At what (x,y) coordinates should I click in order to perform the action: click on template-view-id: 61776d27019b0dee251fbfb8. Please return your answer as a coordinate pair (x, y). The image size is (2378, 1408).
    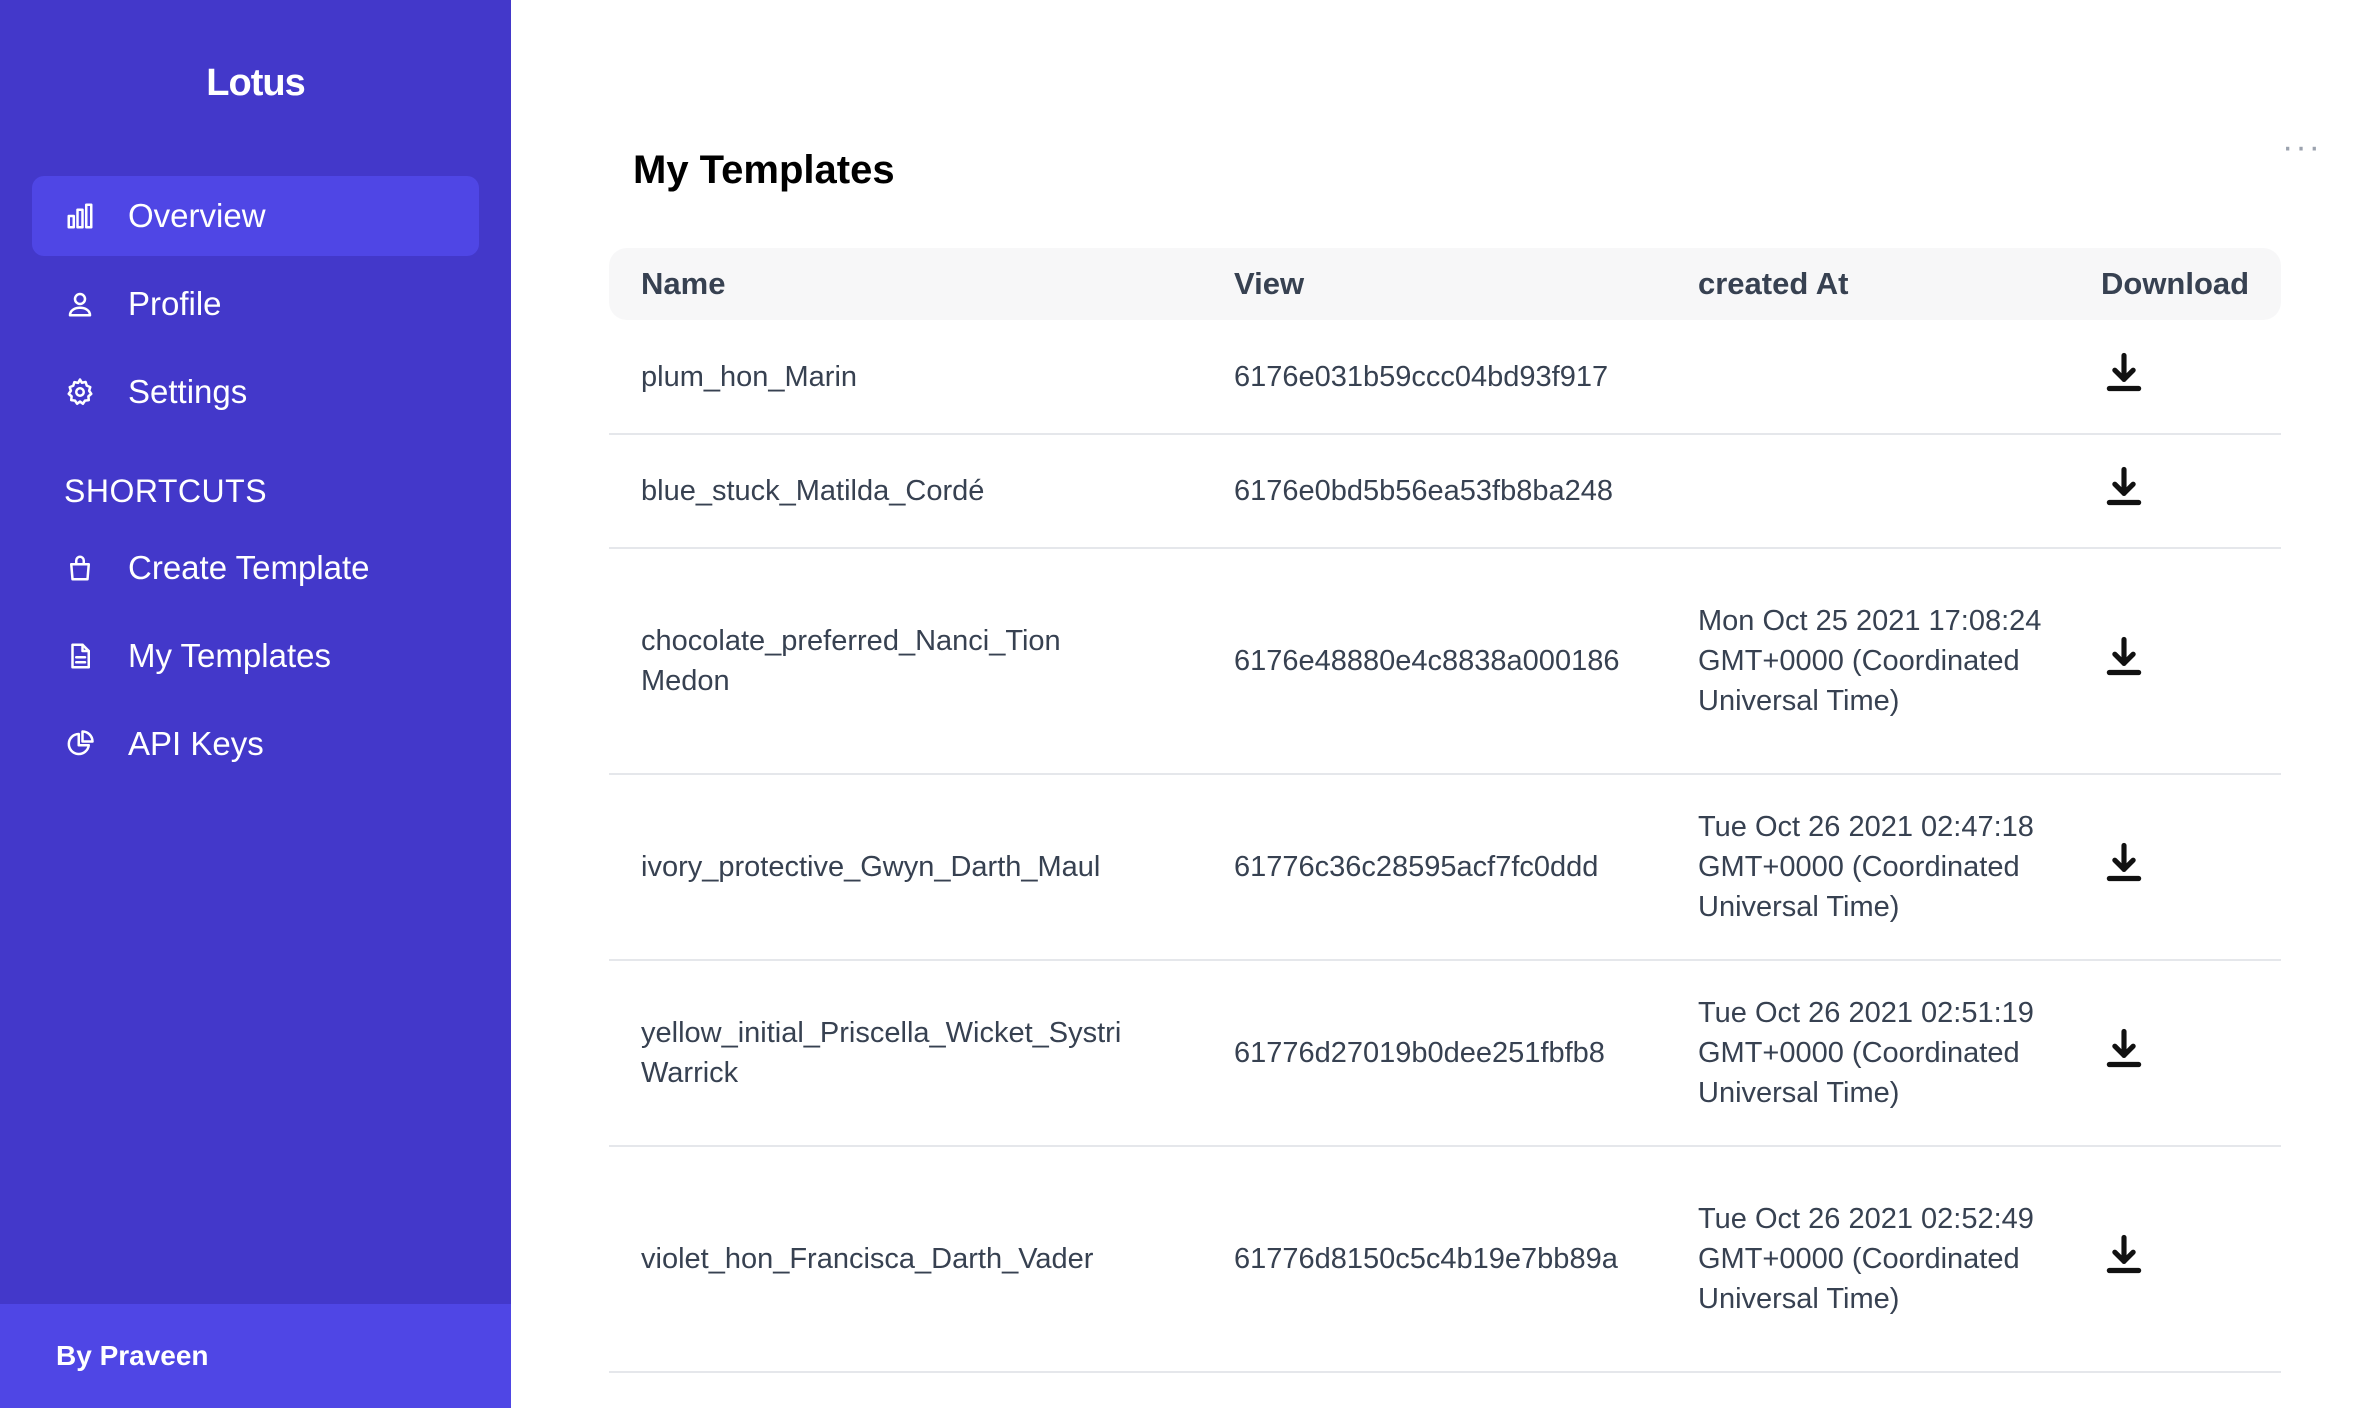
    Looking at the image, I should click on (1434, 1053).